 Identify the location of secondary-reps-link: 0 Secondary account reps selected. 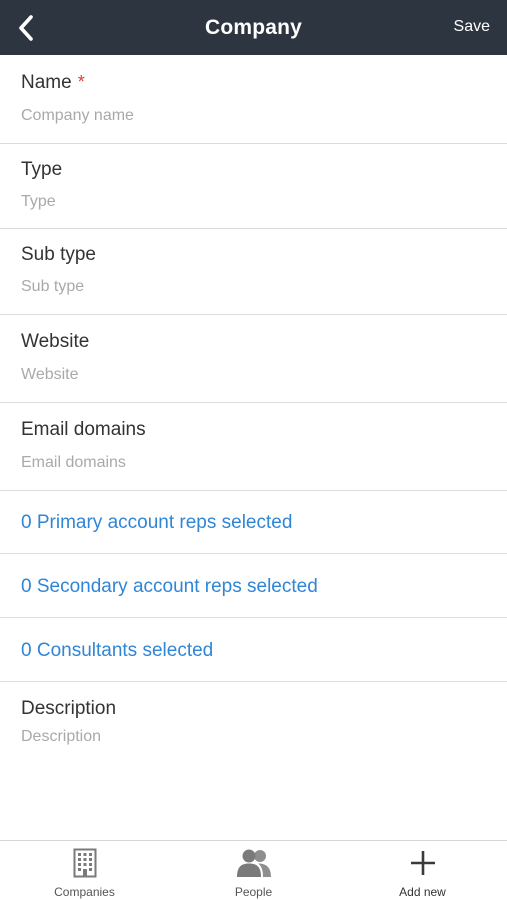
(169, 587).